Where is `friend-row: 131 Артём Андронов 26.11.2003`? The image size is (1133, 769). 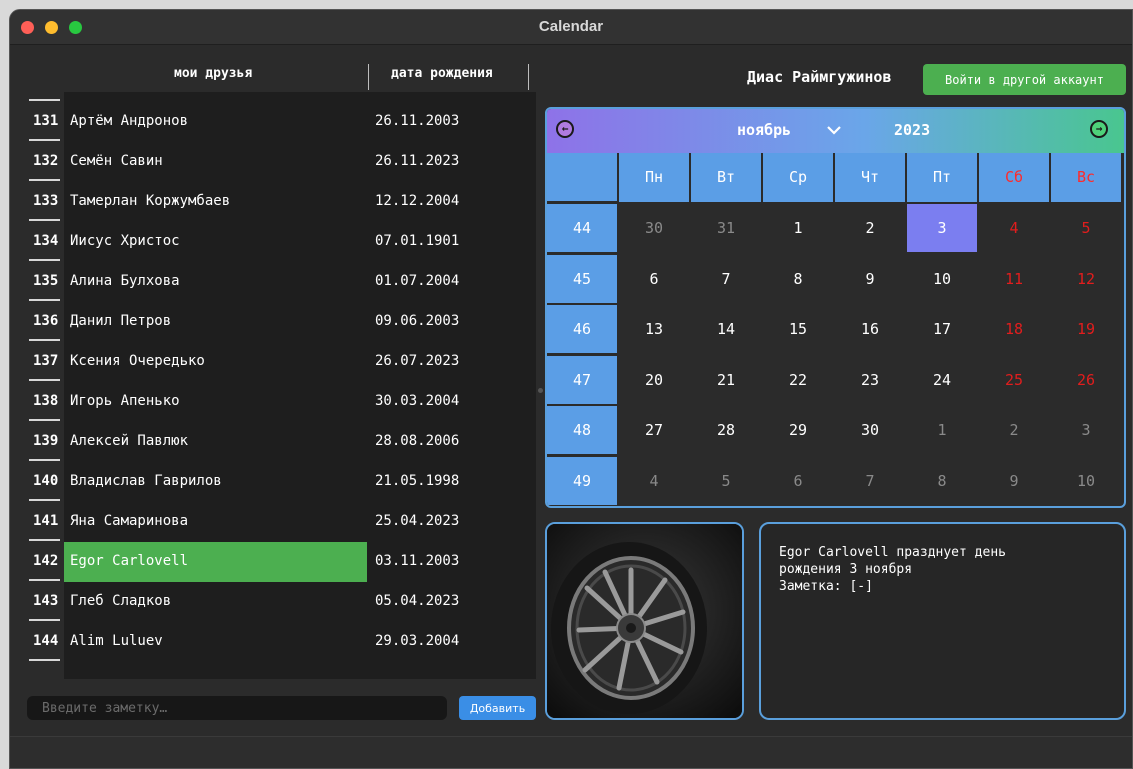
friend-row: 131 Артём Андронов 26.11.2003 is located at coordinates (281, 122).